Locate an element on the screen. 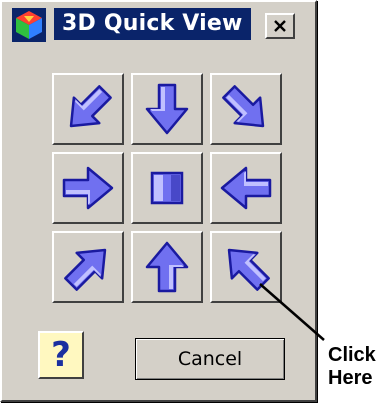 The width and height of the screenshot is (391, 408). title-bar: 3D Quick View is located at coordinates (158, 23).